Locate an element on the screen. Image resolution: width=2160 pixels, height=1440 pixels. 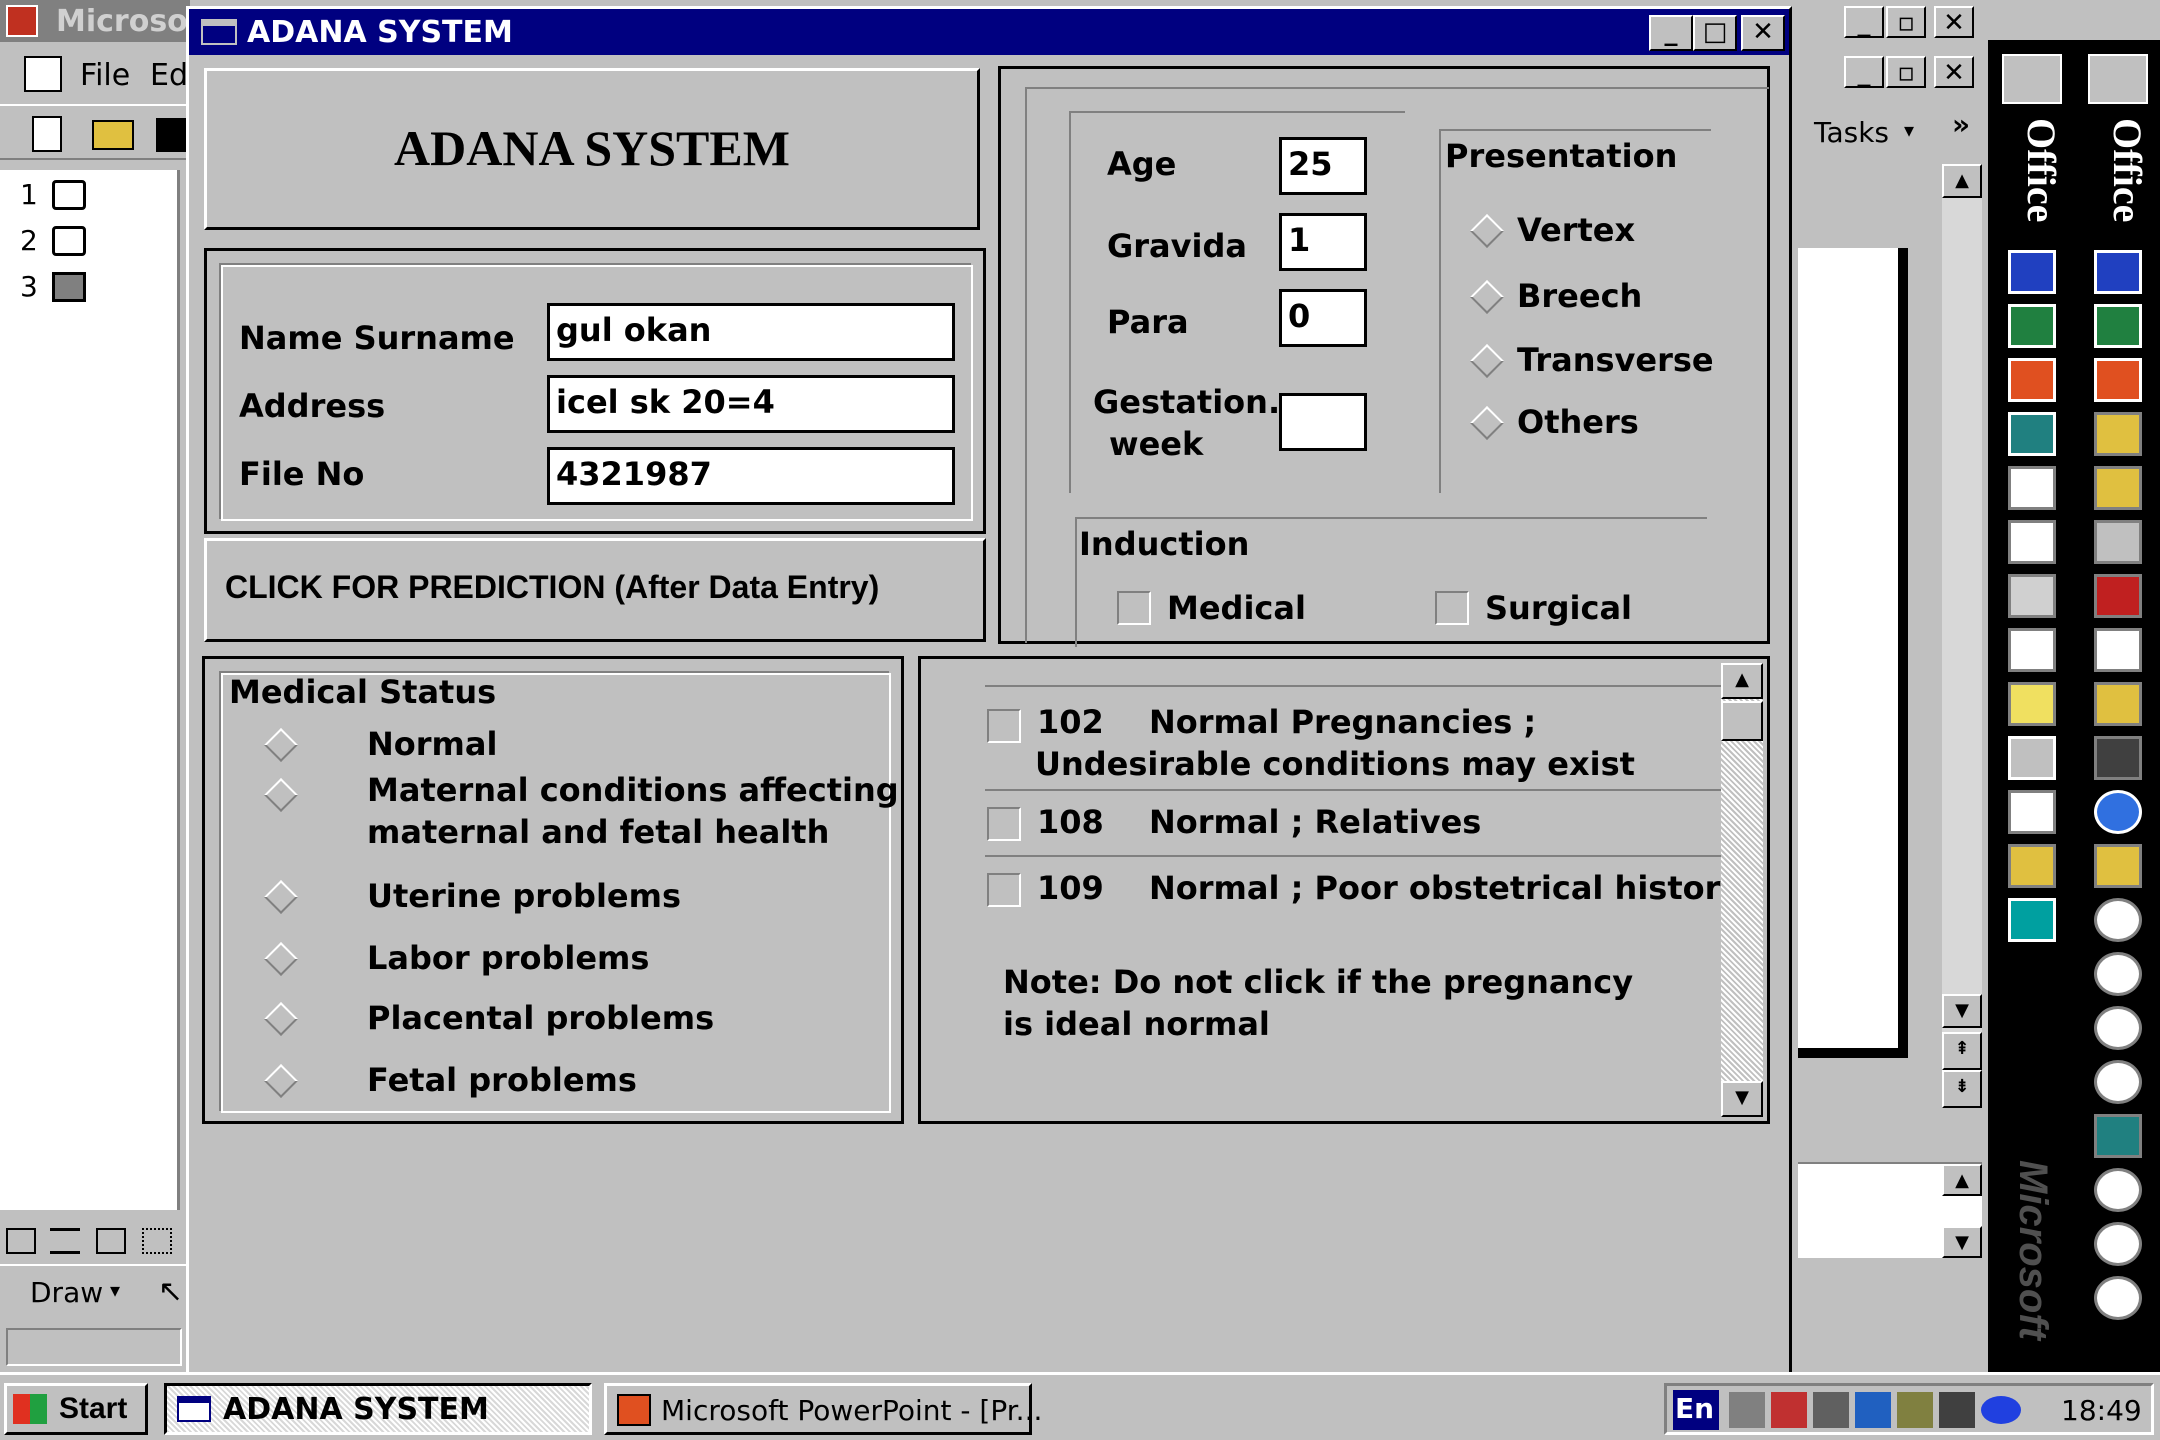
induction-option-surgical: Surgical is located at coordinates (1542, 608).